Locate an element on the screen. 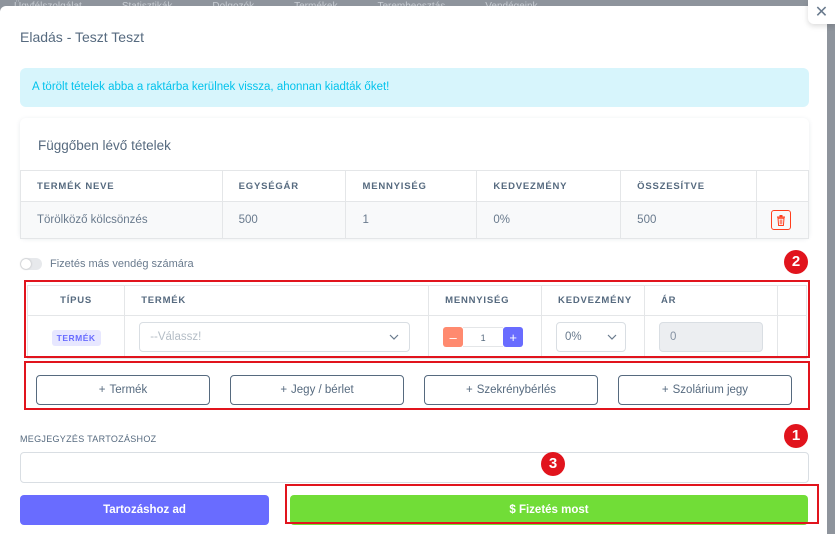 This screenshot has height=534, width=835. add-solarium-ticket-button: + Szolárium jegy is located at coordinates (705, 390).